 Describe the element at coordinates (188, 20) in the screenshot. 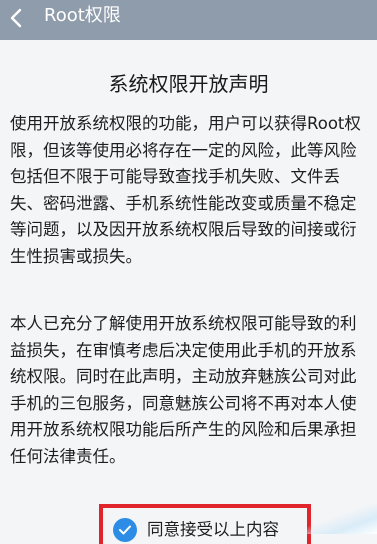

I see `title-bar: Root权限` at that location.